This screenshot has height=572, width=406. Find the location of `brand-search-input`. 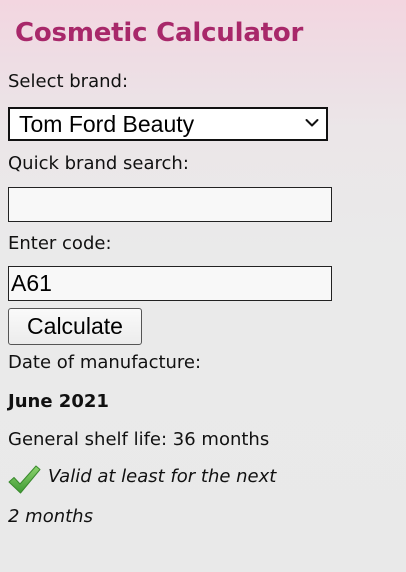

brand-search-input is located at coordinates (170, 204).